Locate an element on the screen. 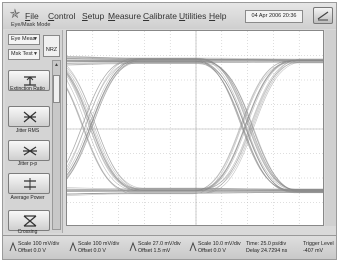  date-time-display: 04 Apr 2006 20:36 is located at coordinates (274, 16).